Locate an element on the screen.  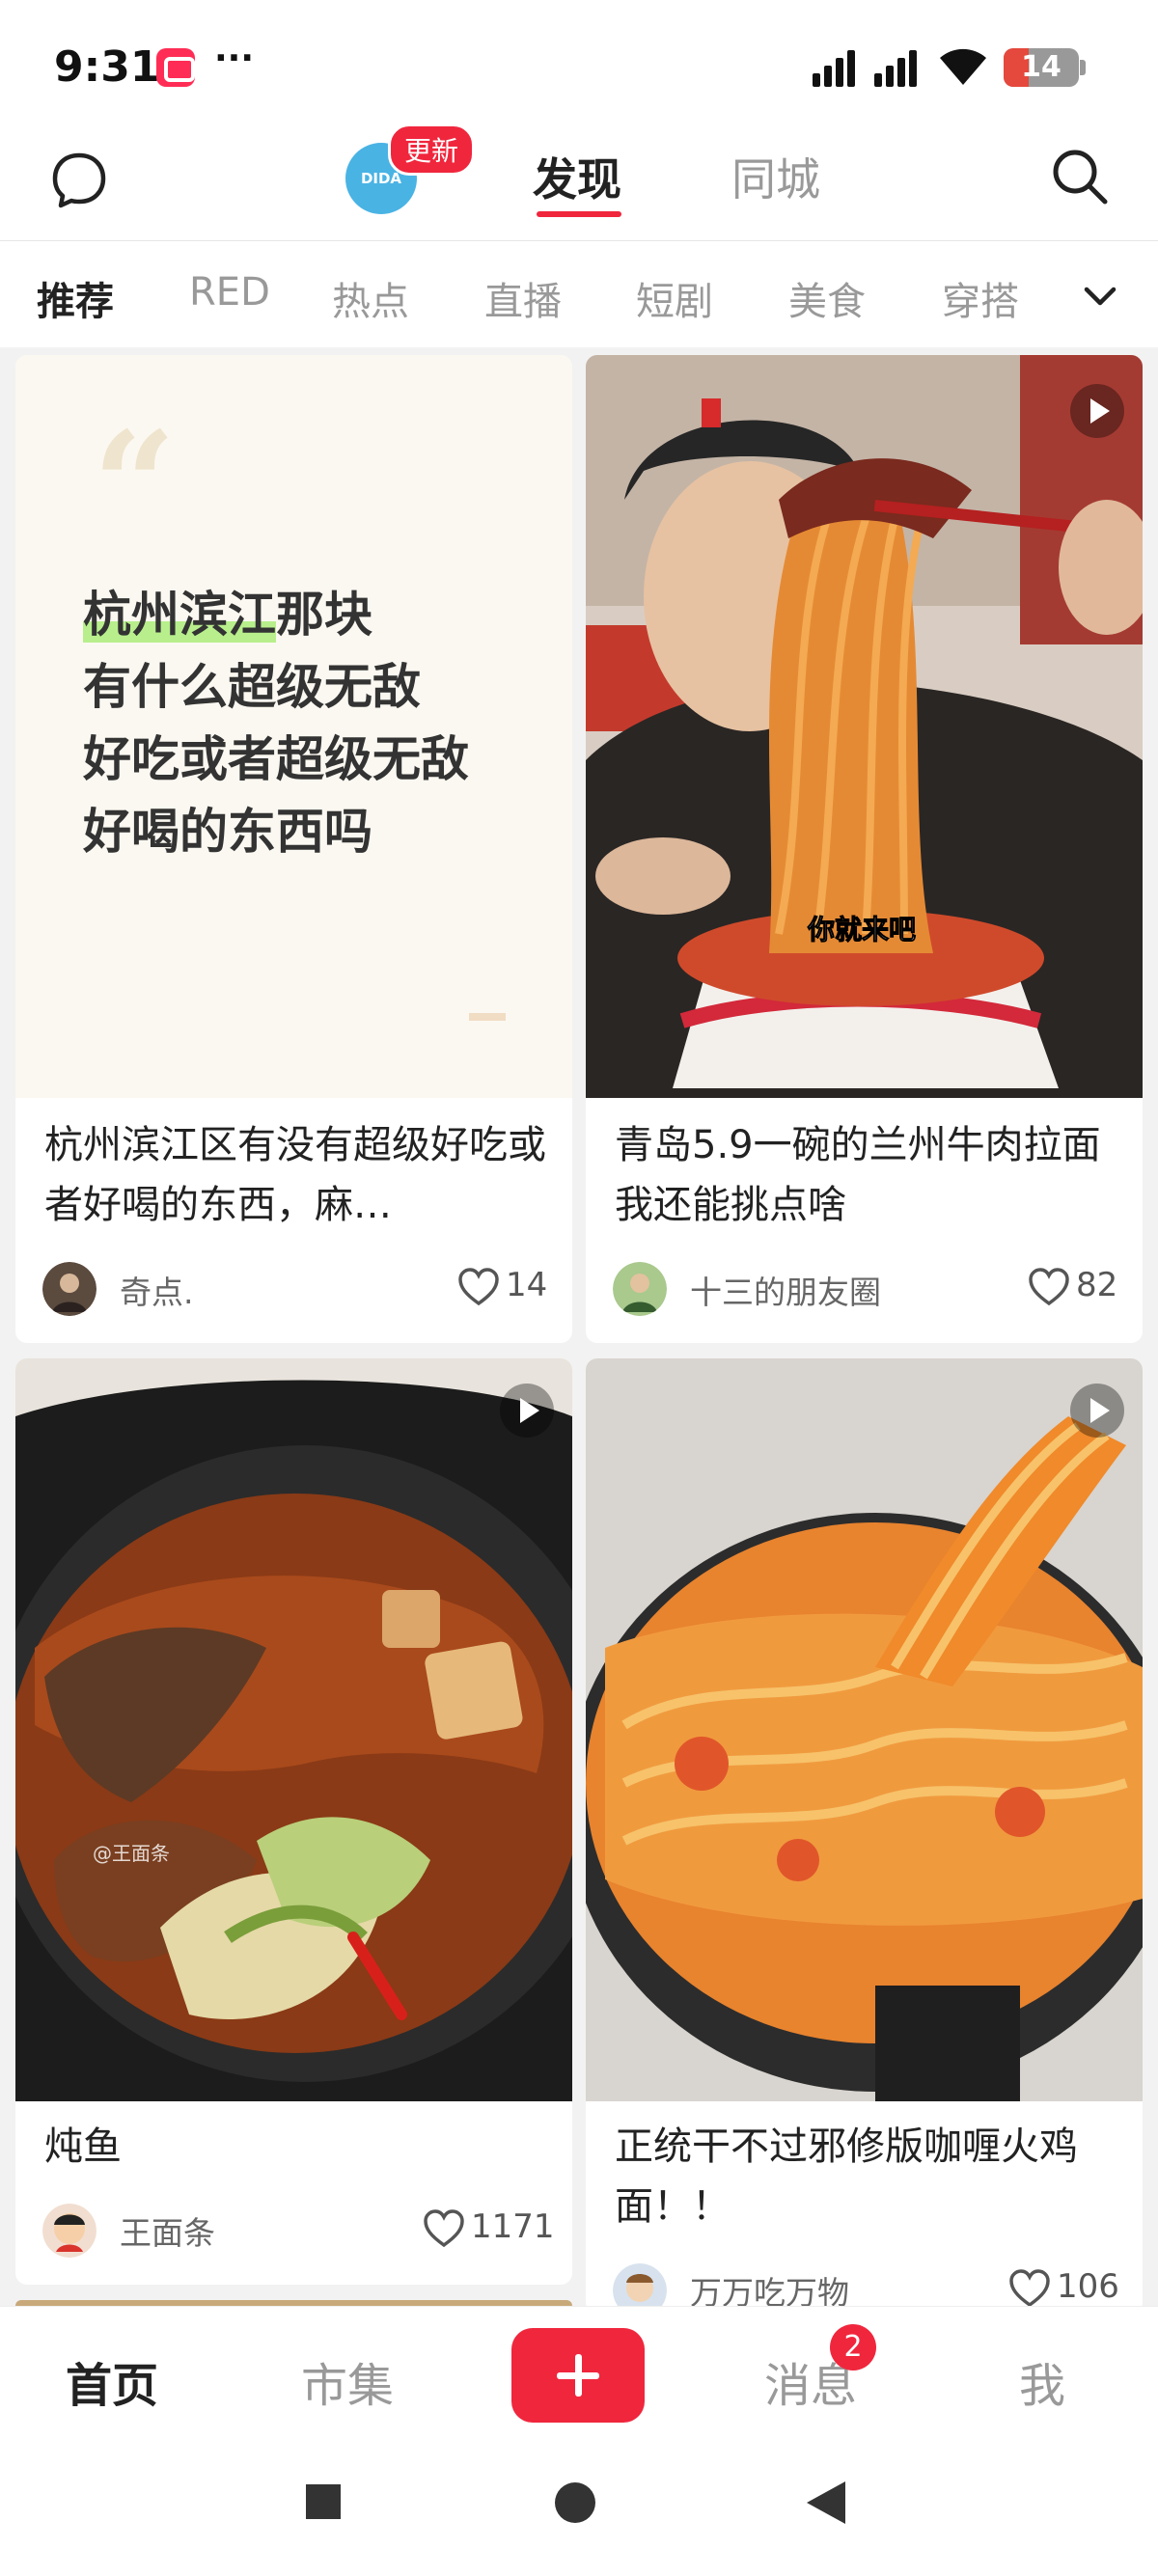
wifi-icon is located at coordinates (963, 66).